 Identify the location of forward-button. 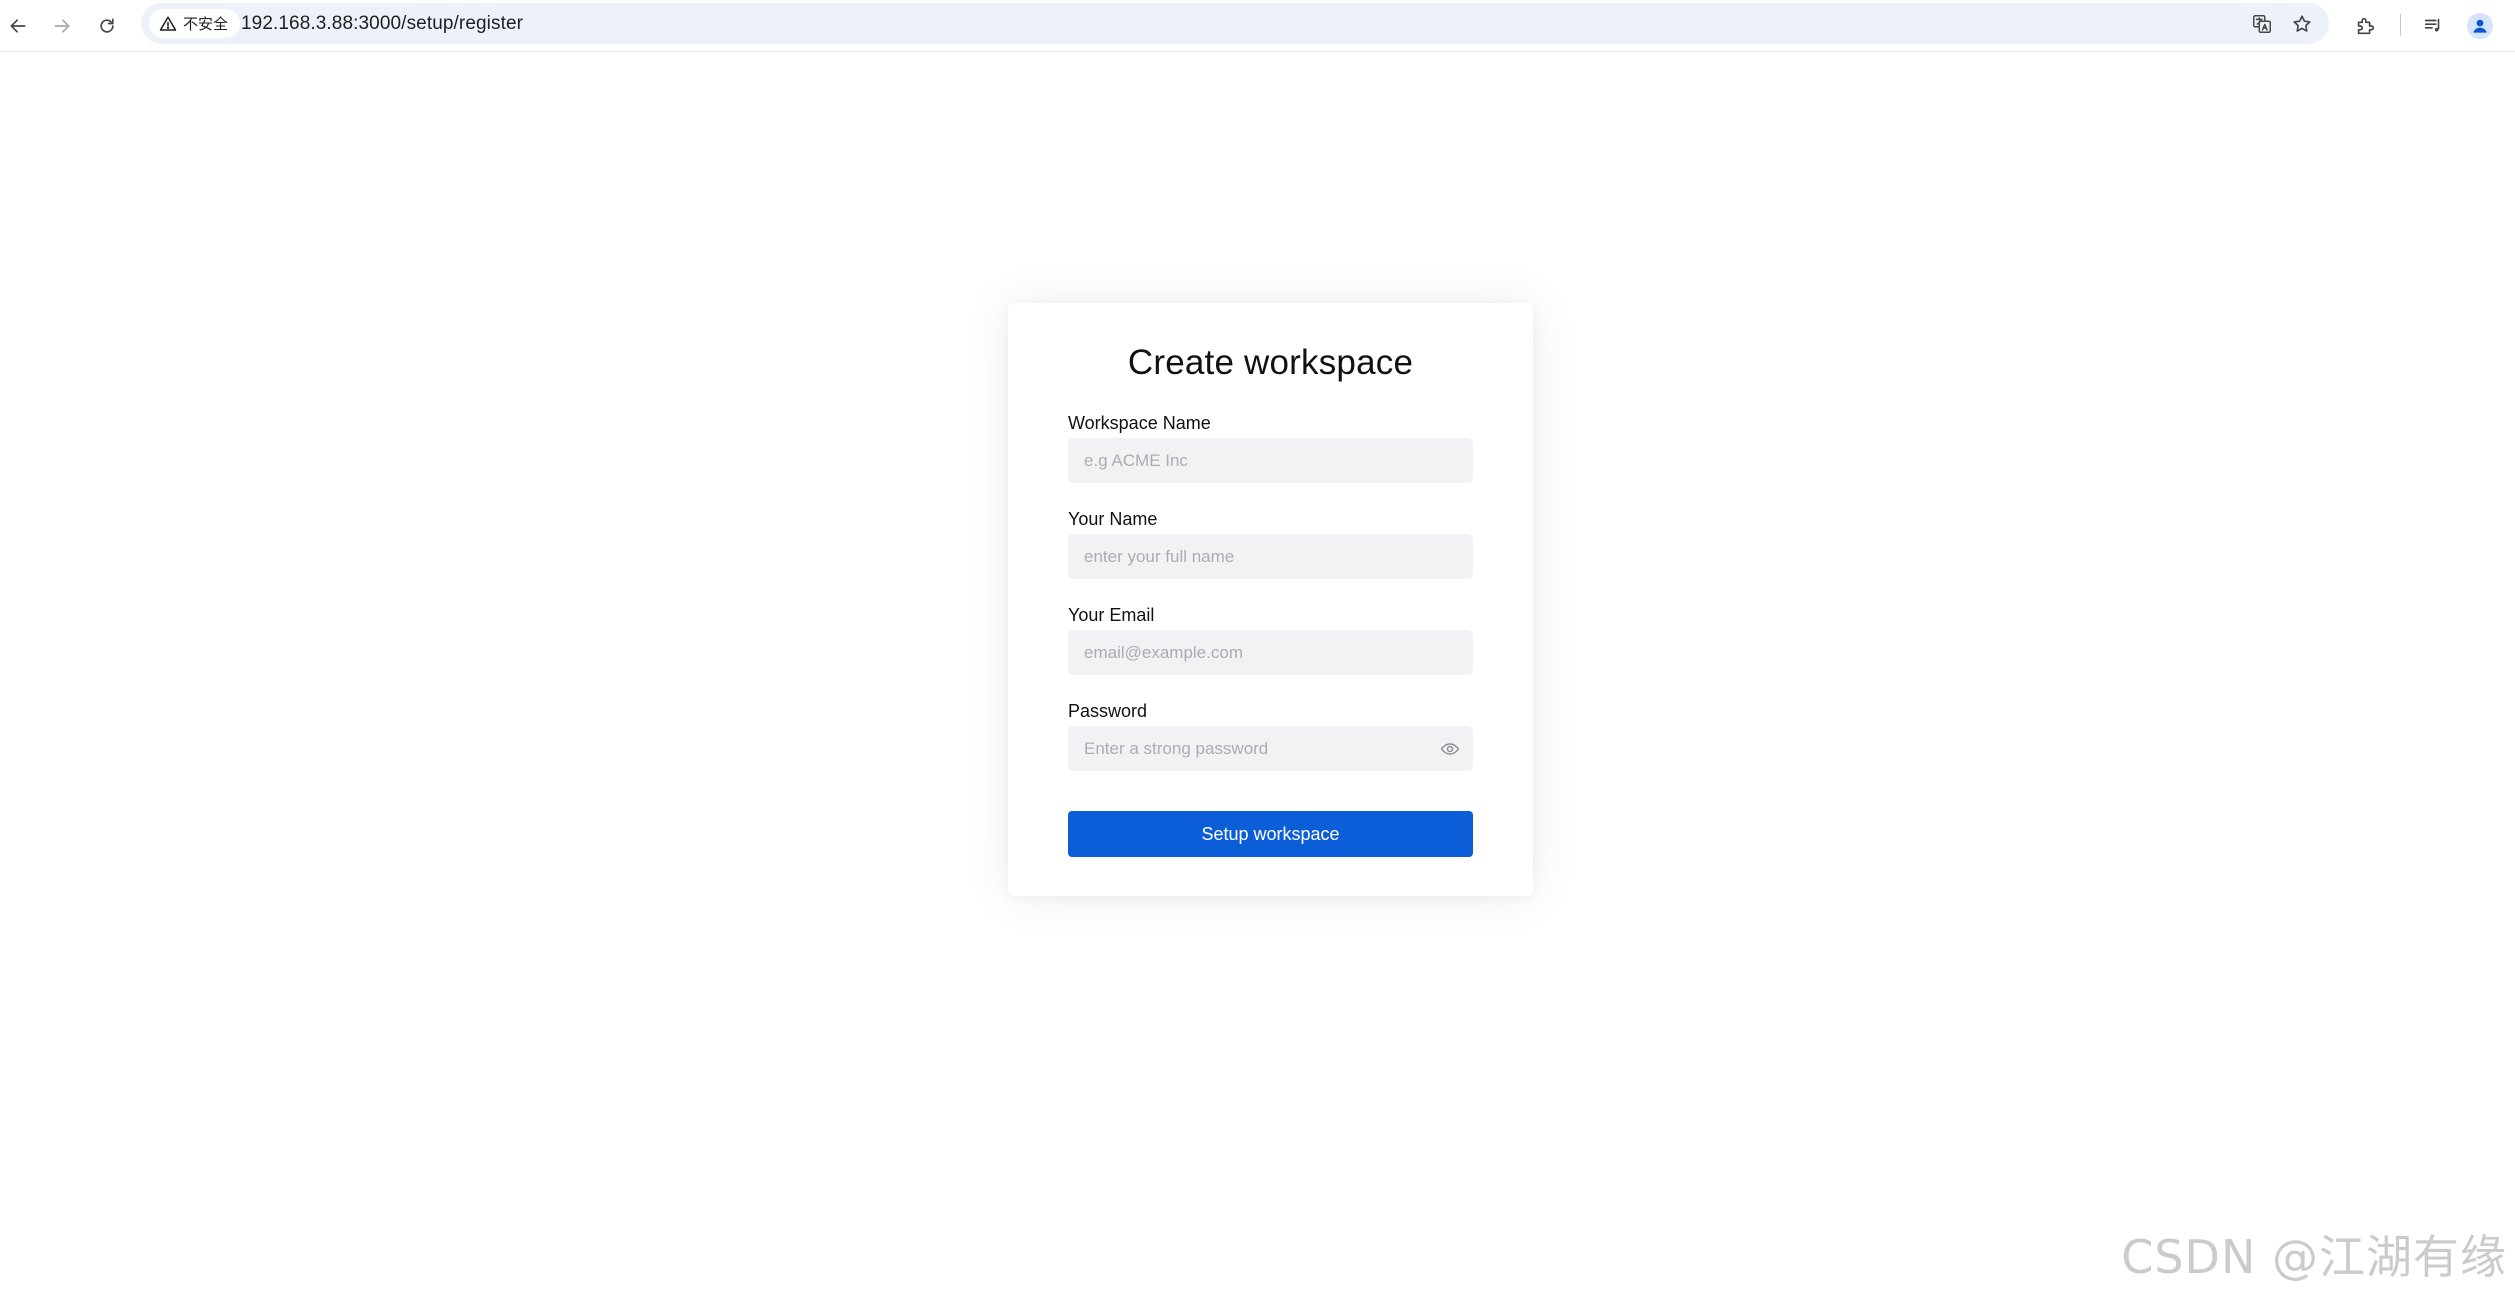
(62, 26).